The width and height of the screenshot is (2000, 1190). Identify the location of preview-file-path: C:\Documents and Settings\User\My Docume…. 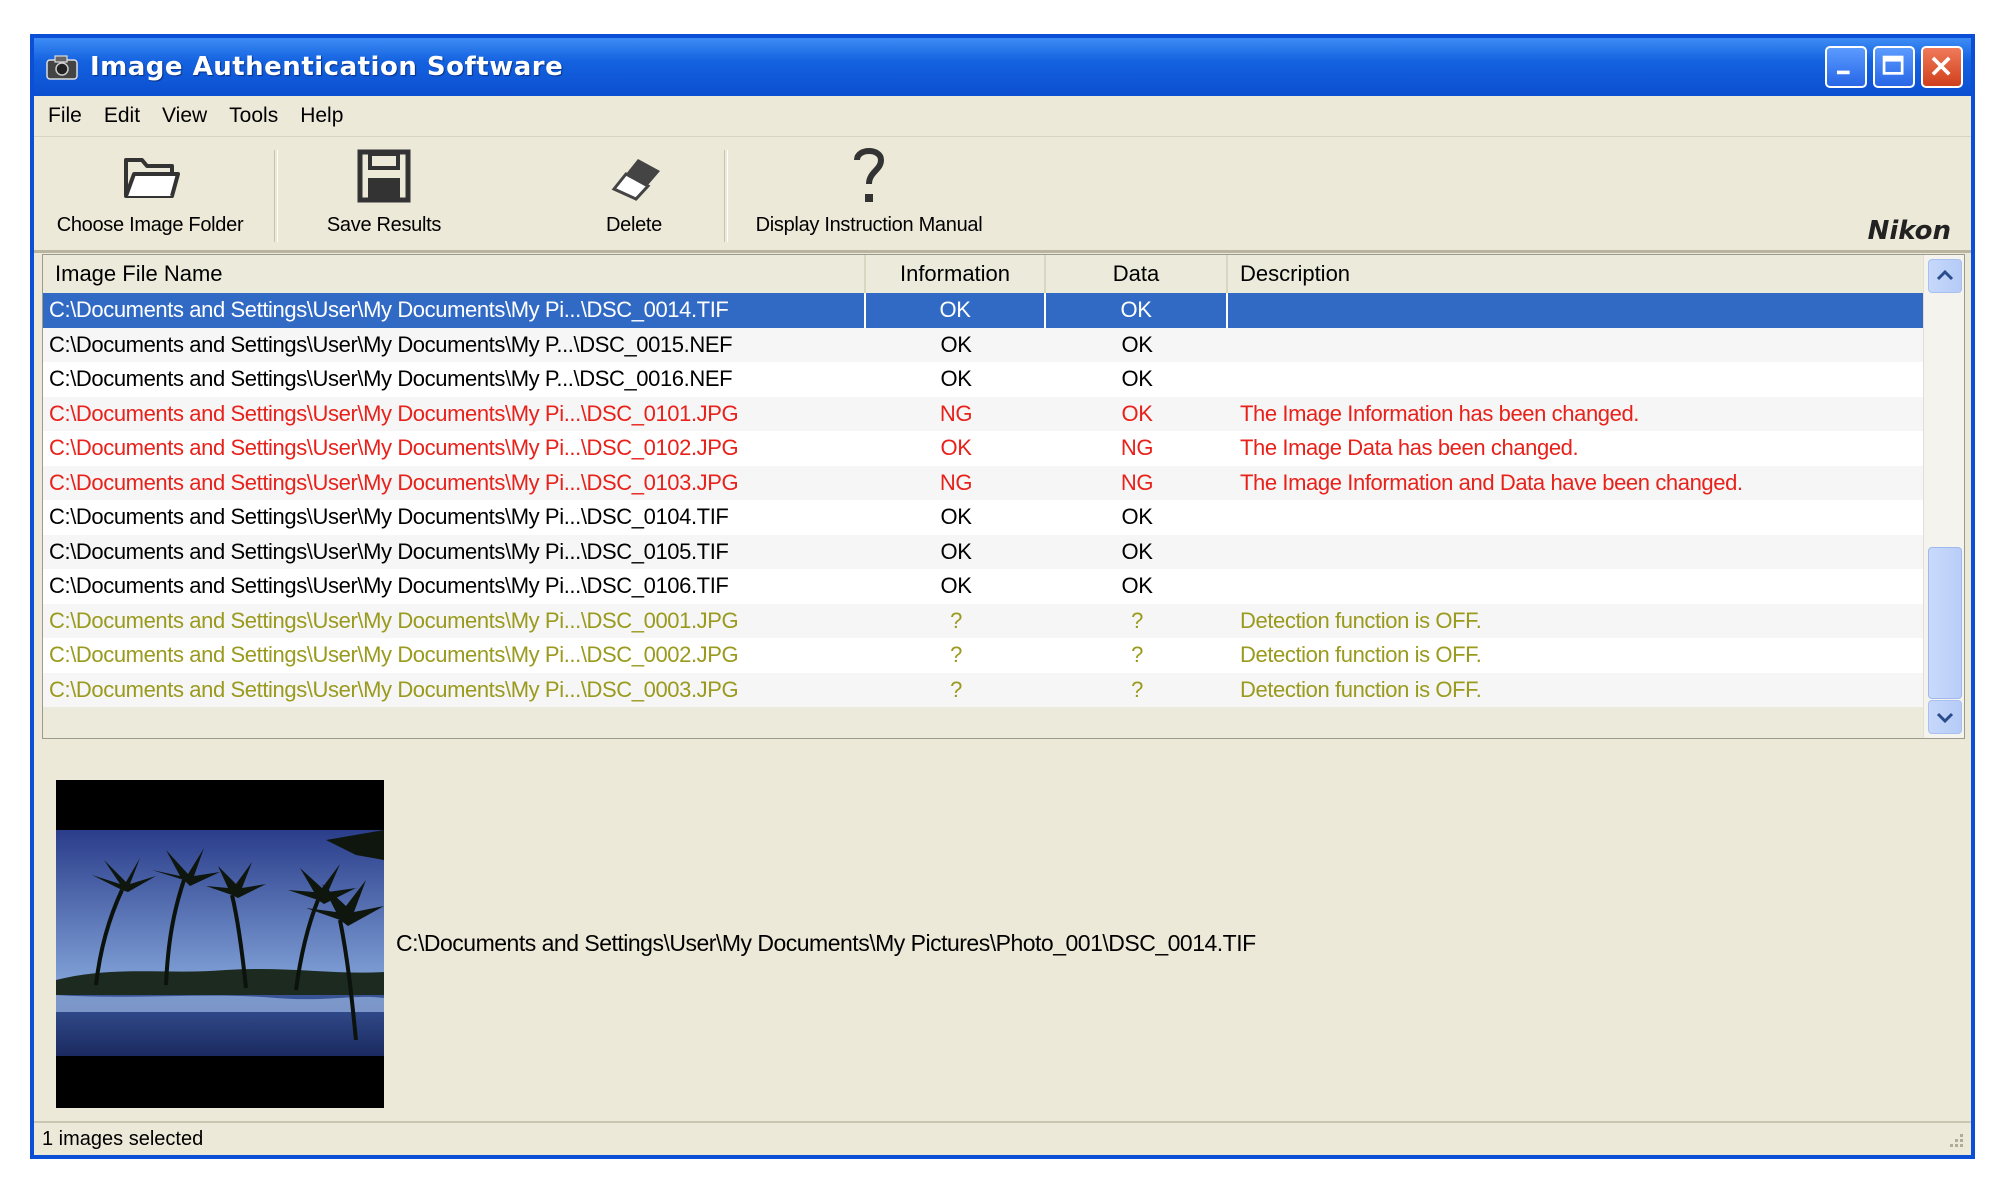
(826, 943).